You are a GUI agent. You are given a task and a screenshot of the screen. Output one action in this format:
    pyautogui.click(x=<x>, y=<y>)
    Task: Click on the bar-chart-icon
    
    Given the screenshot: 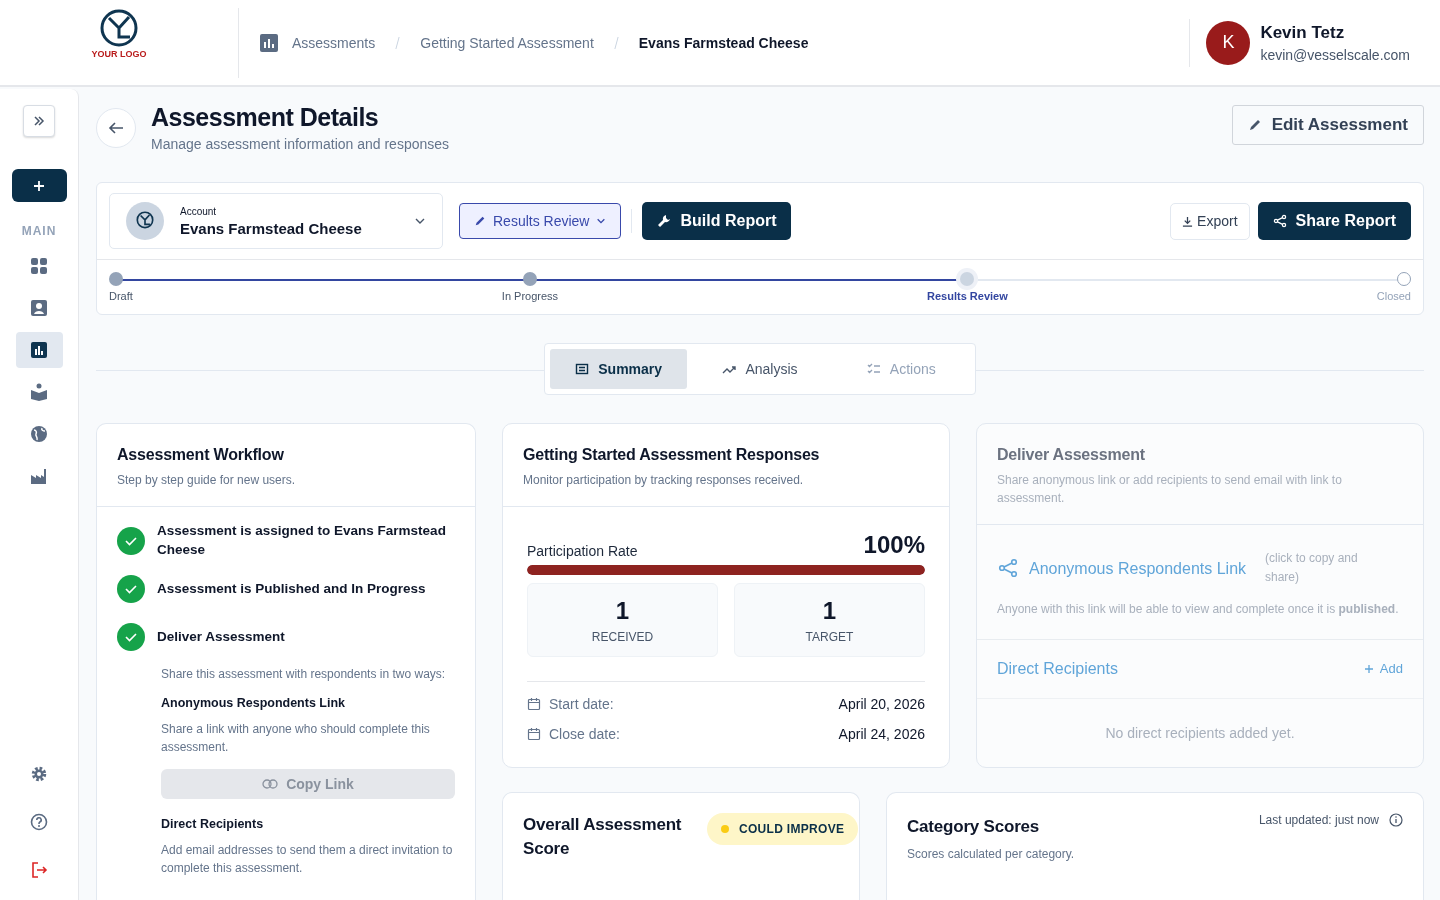 What is the action you would take?
    pyautogui.click(x=39, y=350)
    